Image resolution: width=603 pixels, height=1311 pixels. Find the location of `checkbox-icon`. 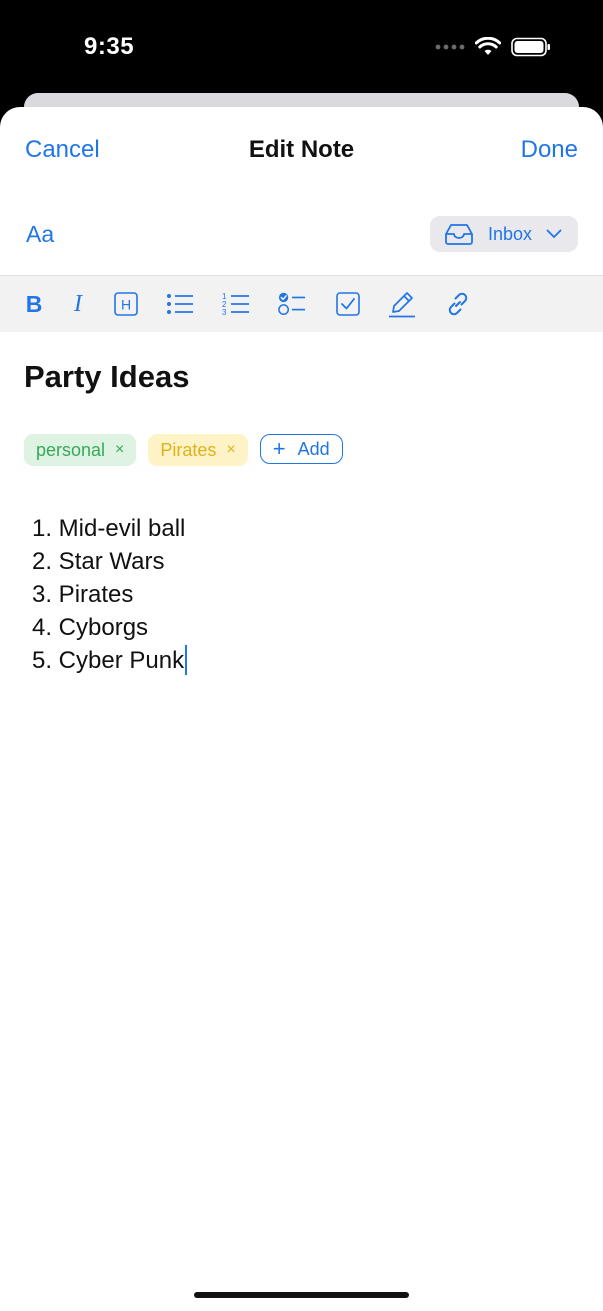

checkbox-icon is located at coordinates (348, 304).